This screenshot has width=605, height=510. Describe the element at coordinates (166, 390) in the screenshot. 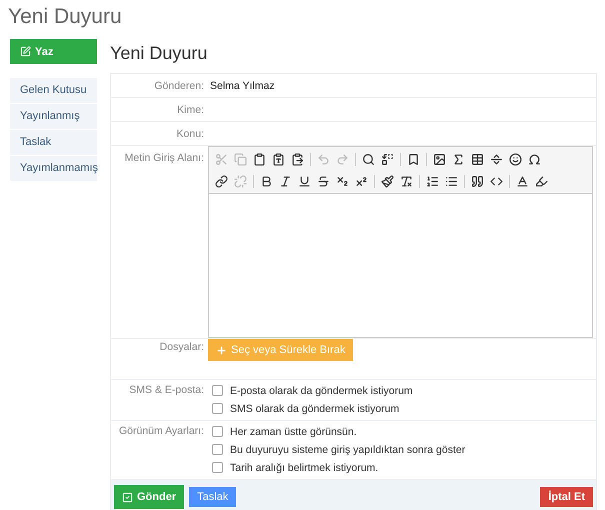

I see `field-label: SMS & E-posta:` at that location.